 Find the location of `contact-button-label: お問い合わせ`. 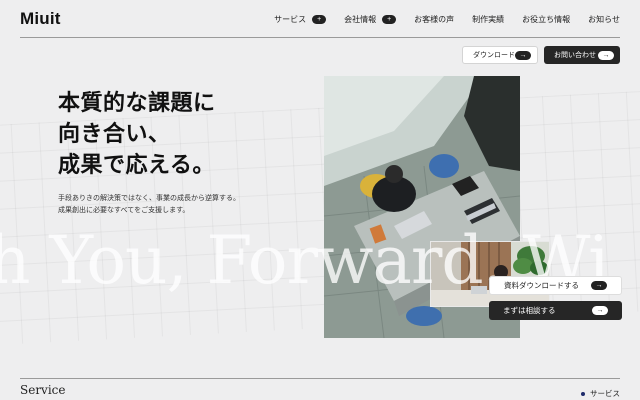

contact-button-label: お問い合わせ is located at coordinates (575, 55).